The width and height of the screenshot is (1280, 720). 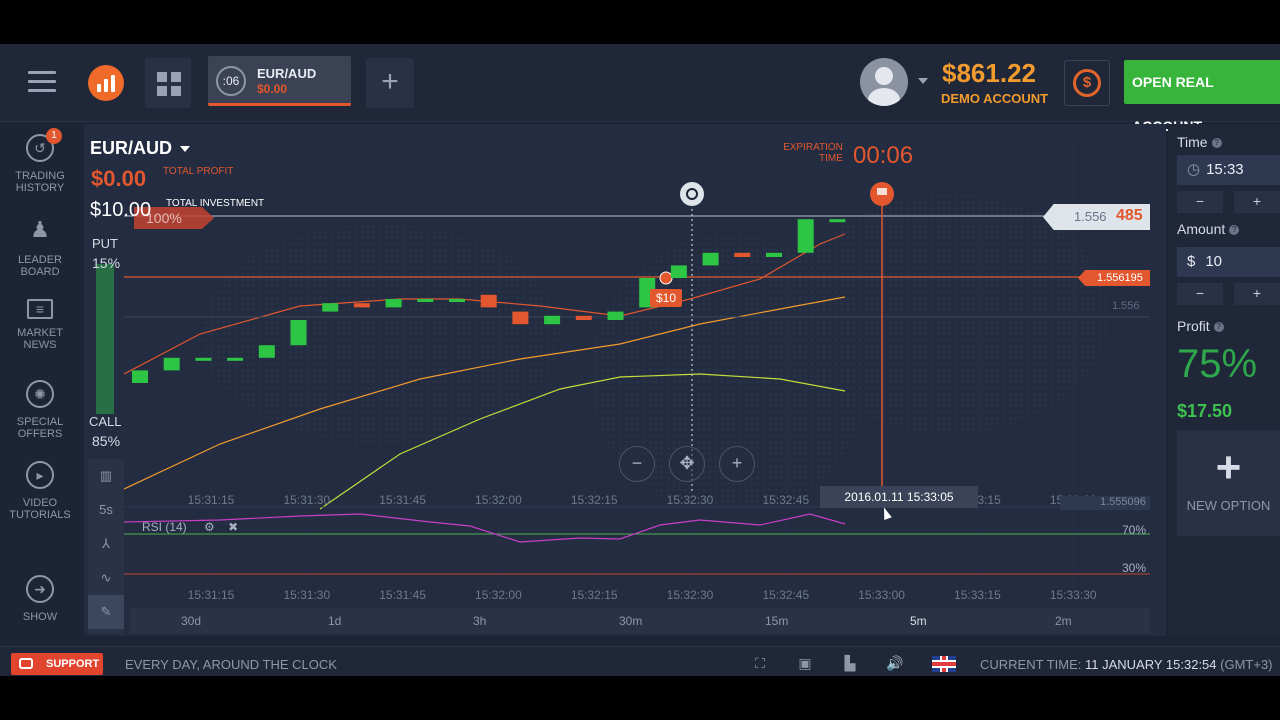 What do you see at coordinates (40, 394) in the screenshot?
I see `offers-icon: ✺` at bounding box center [40, 394].